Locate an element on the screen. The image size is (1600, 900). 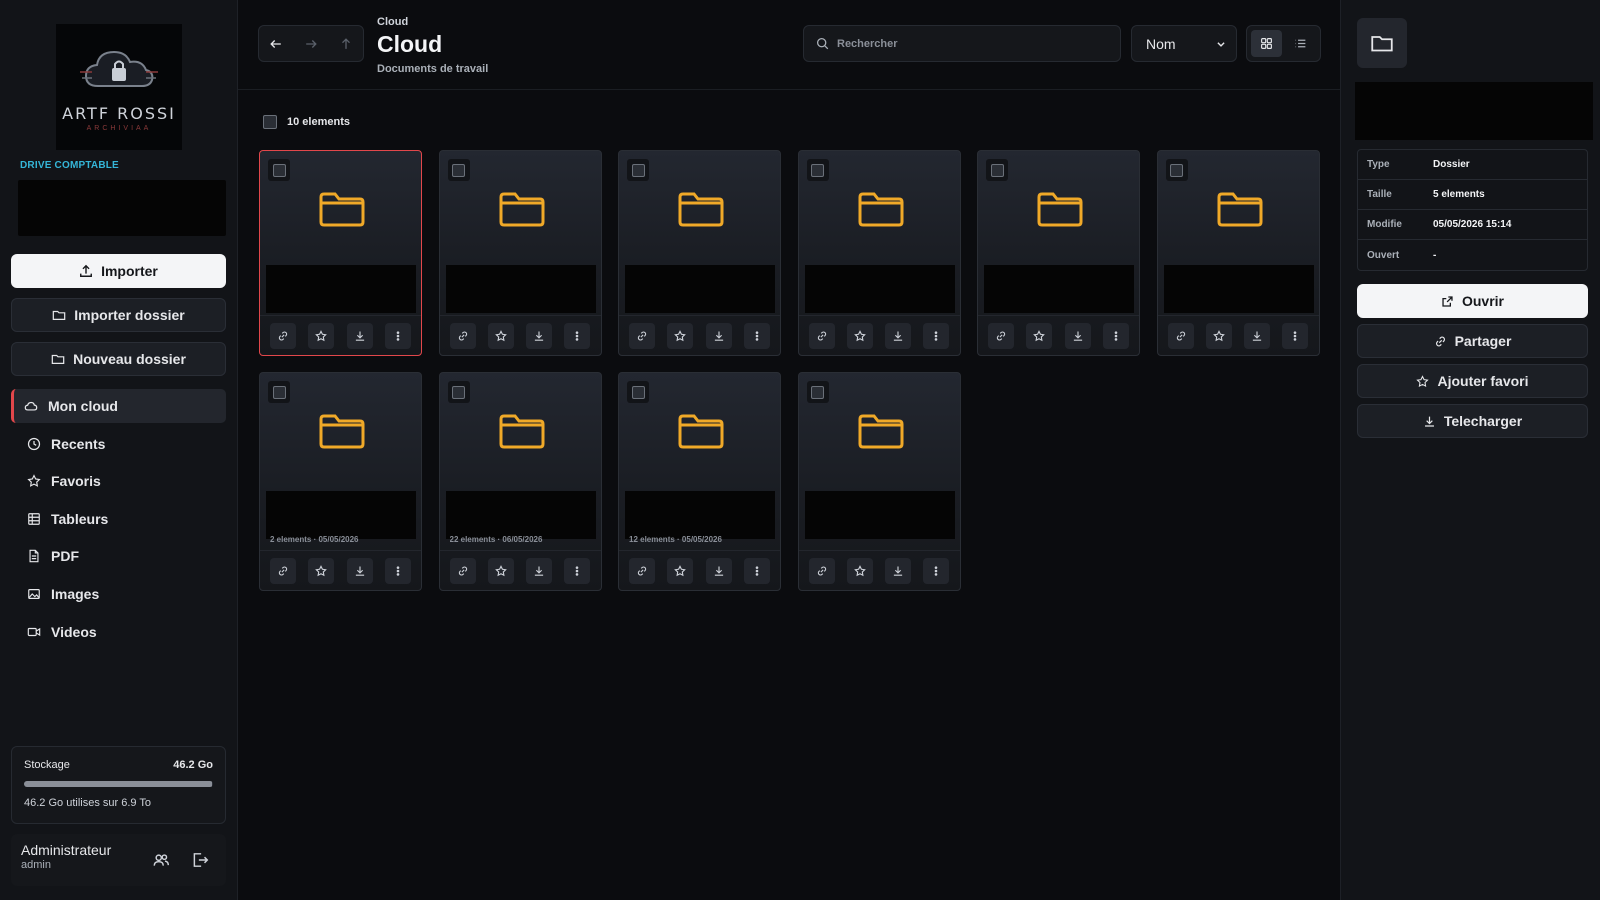
list-view-button is located at coordinates (1301, 43).